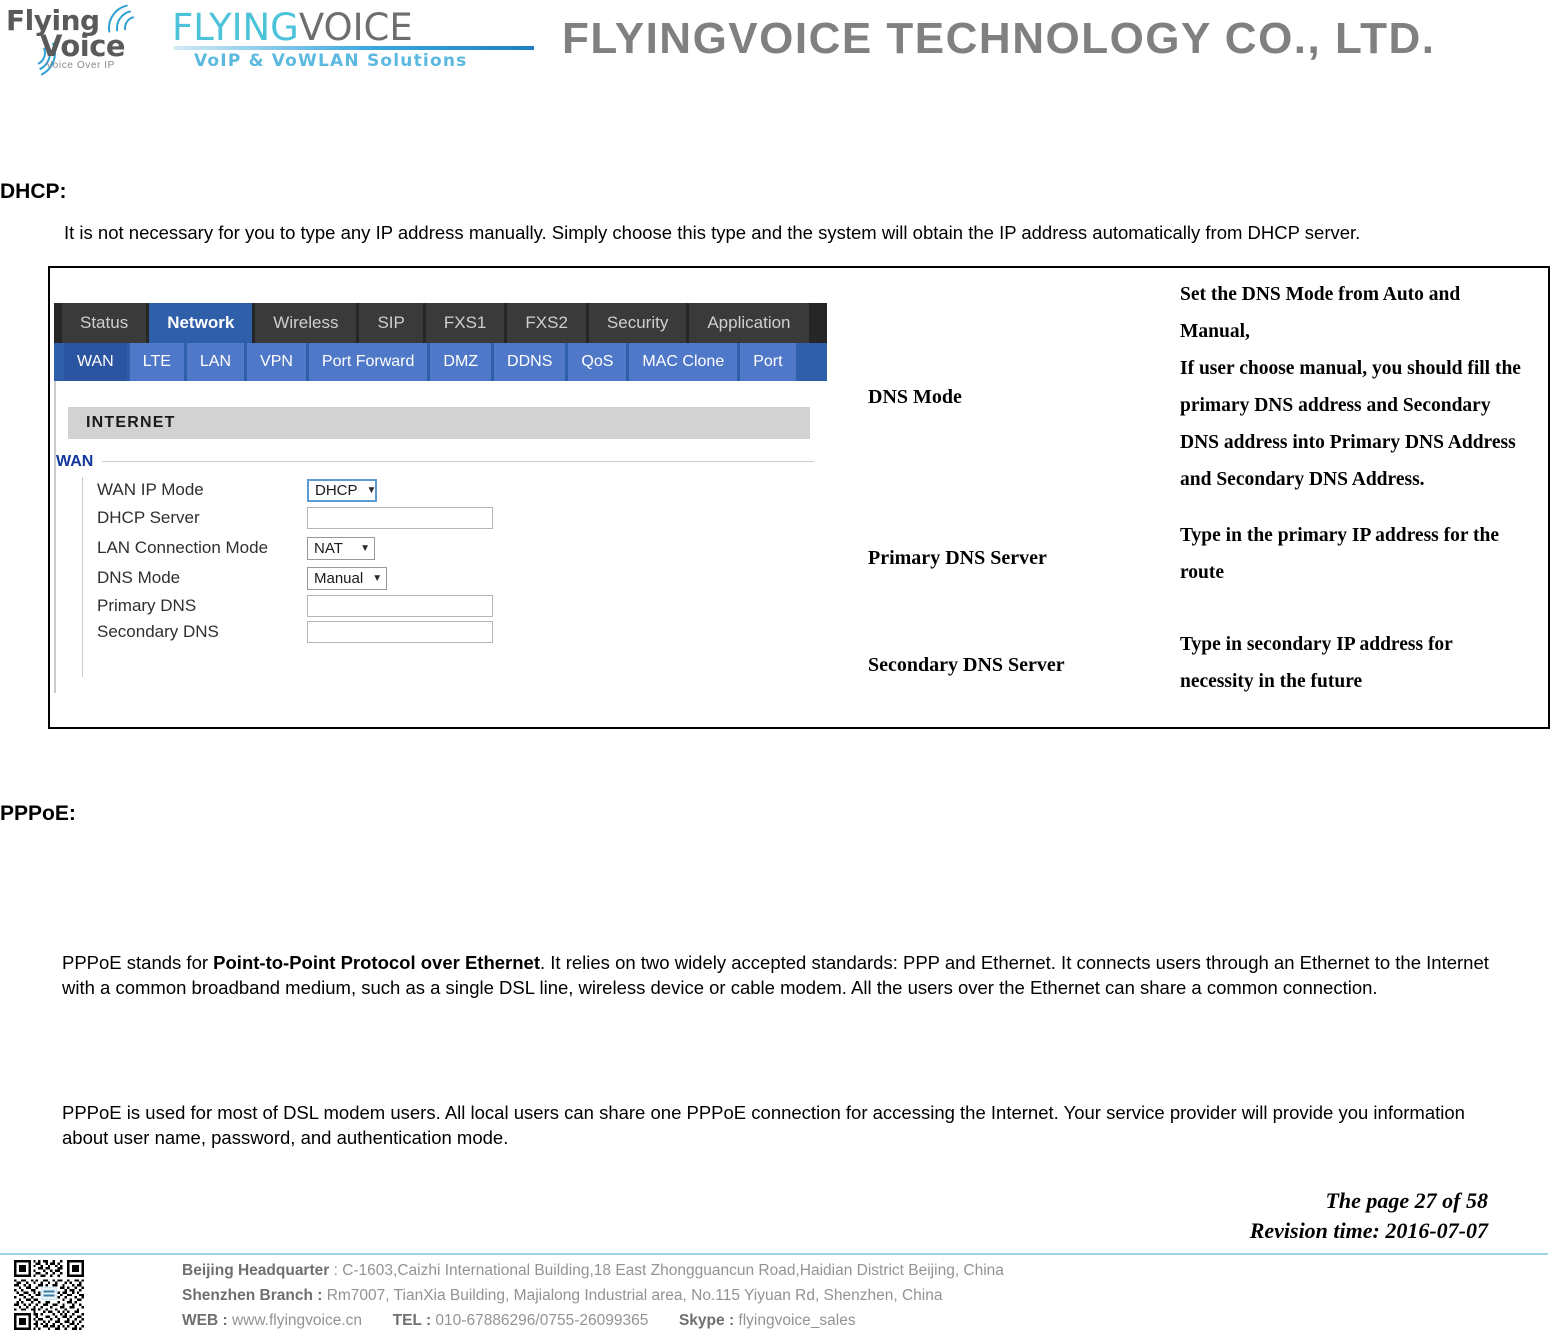 This screenshot has height=1334, width=1560. I want to click on footer-tel-value: 010-67886296/0755-26099365, so click(540, 1320).